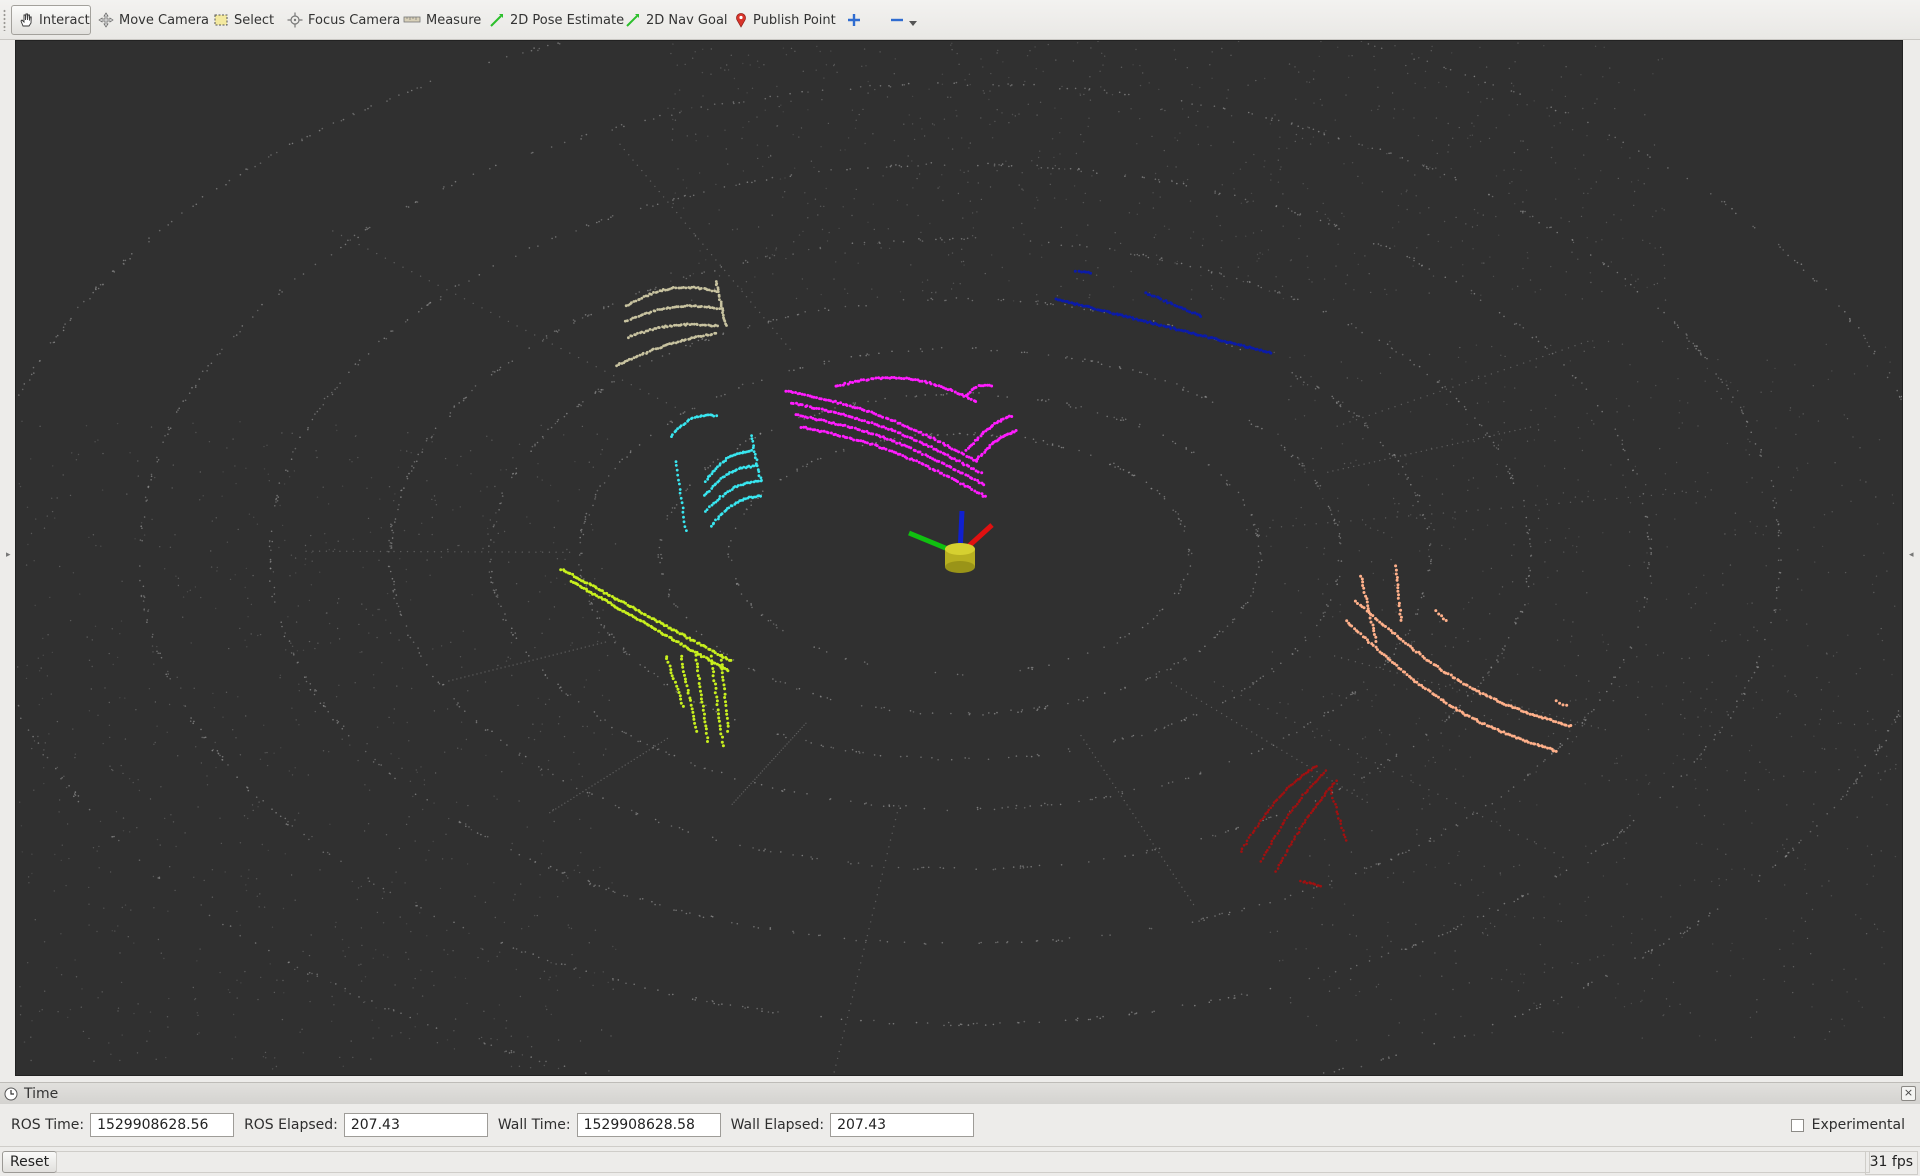 The height and width of the screenshot is (1176, 1920). I want to click on focus-camera-icon, so click(295, 20).